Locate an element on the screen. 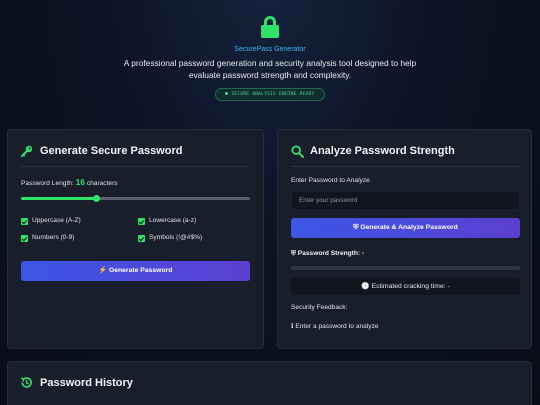 The height and width of the screenshot is (405, 540). history-icon is located at coordinates (26, 382).